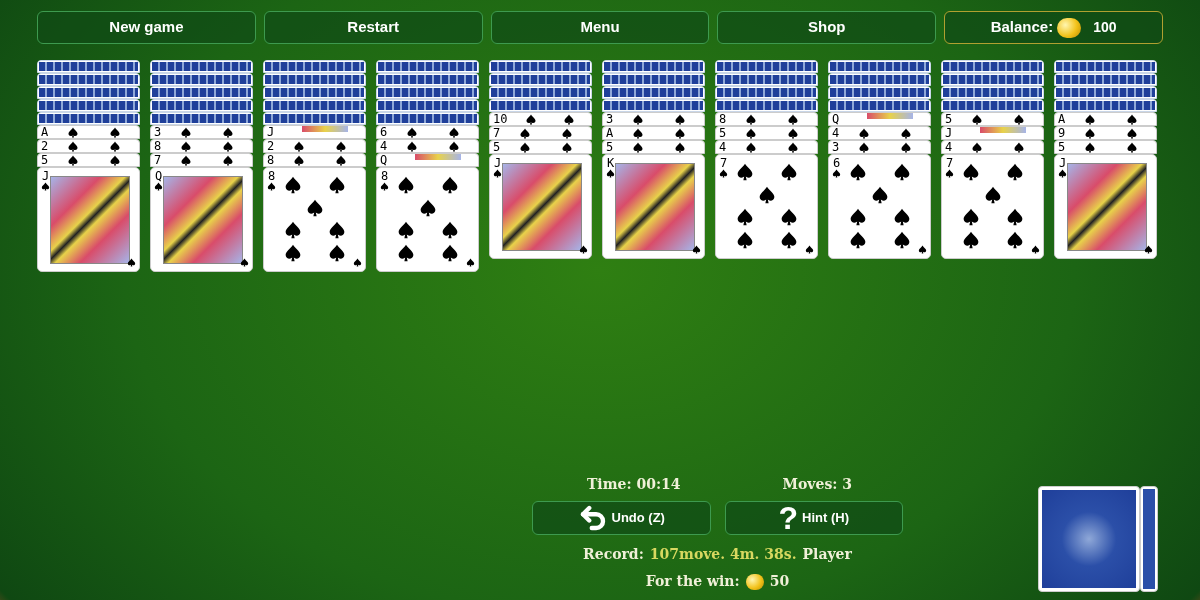 Image resolution: width=1200 pixels, height=600 pixels. I want to click on balance-label: Balance:, so click(1022, 27).